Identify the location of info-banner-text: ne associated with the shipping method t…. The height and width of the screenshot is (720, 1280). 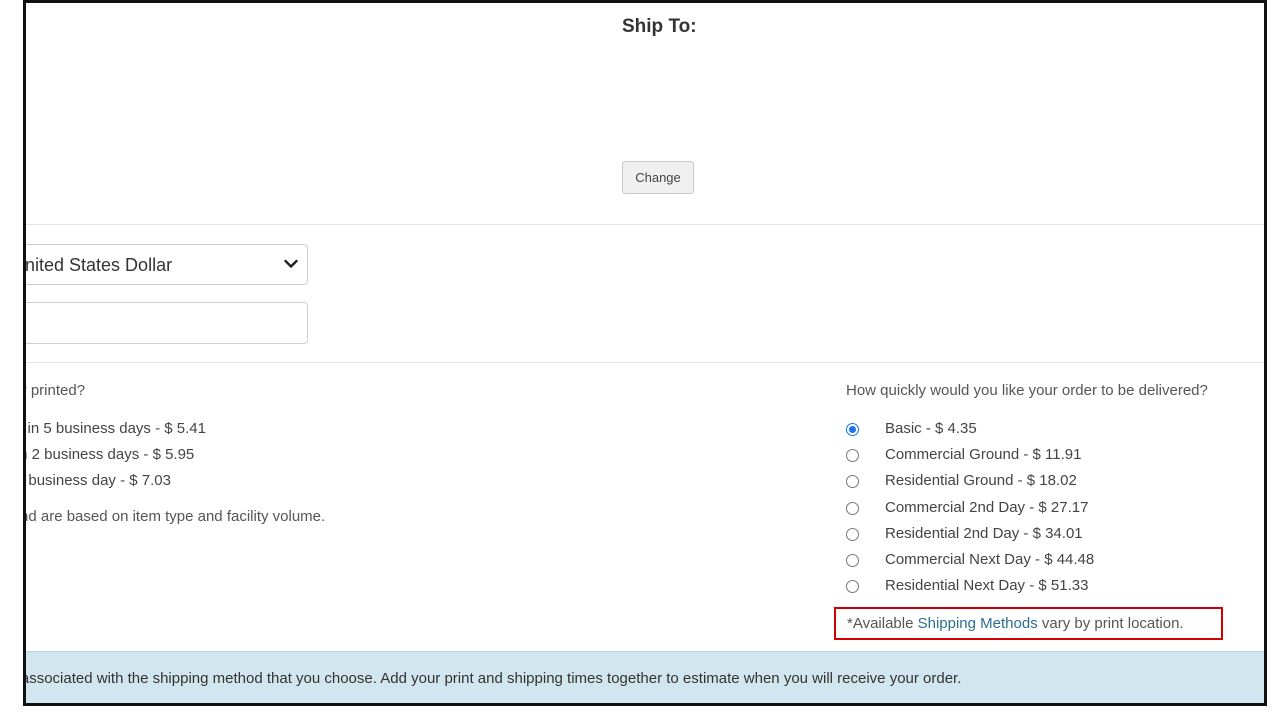
(492, 678).